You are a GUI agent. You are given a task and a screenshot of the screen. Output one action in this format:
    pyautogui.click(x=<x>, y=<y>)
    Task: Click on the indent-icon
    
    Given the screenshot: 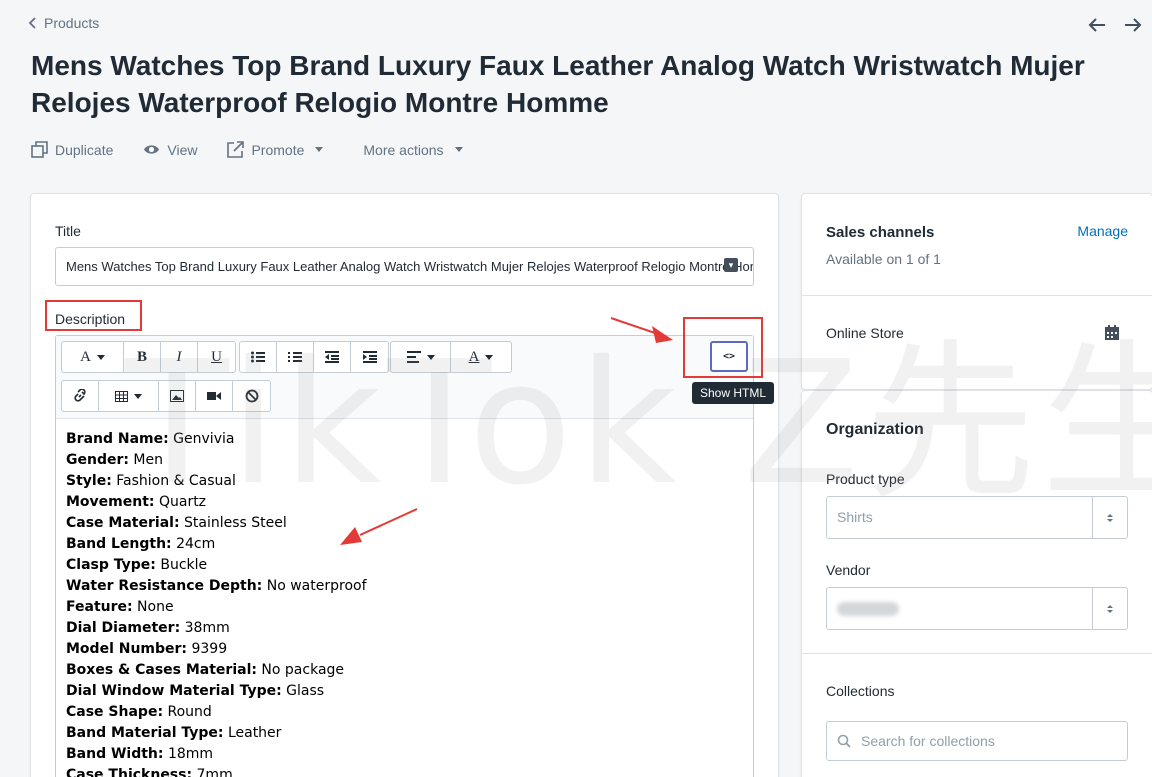 What is the action you would take?
    pyautogui.click(x=369, y=357)
    